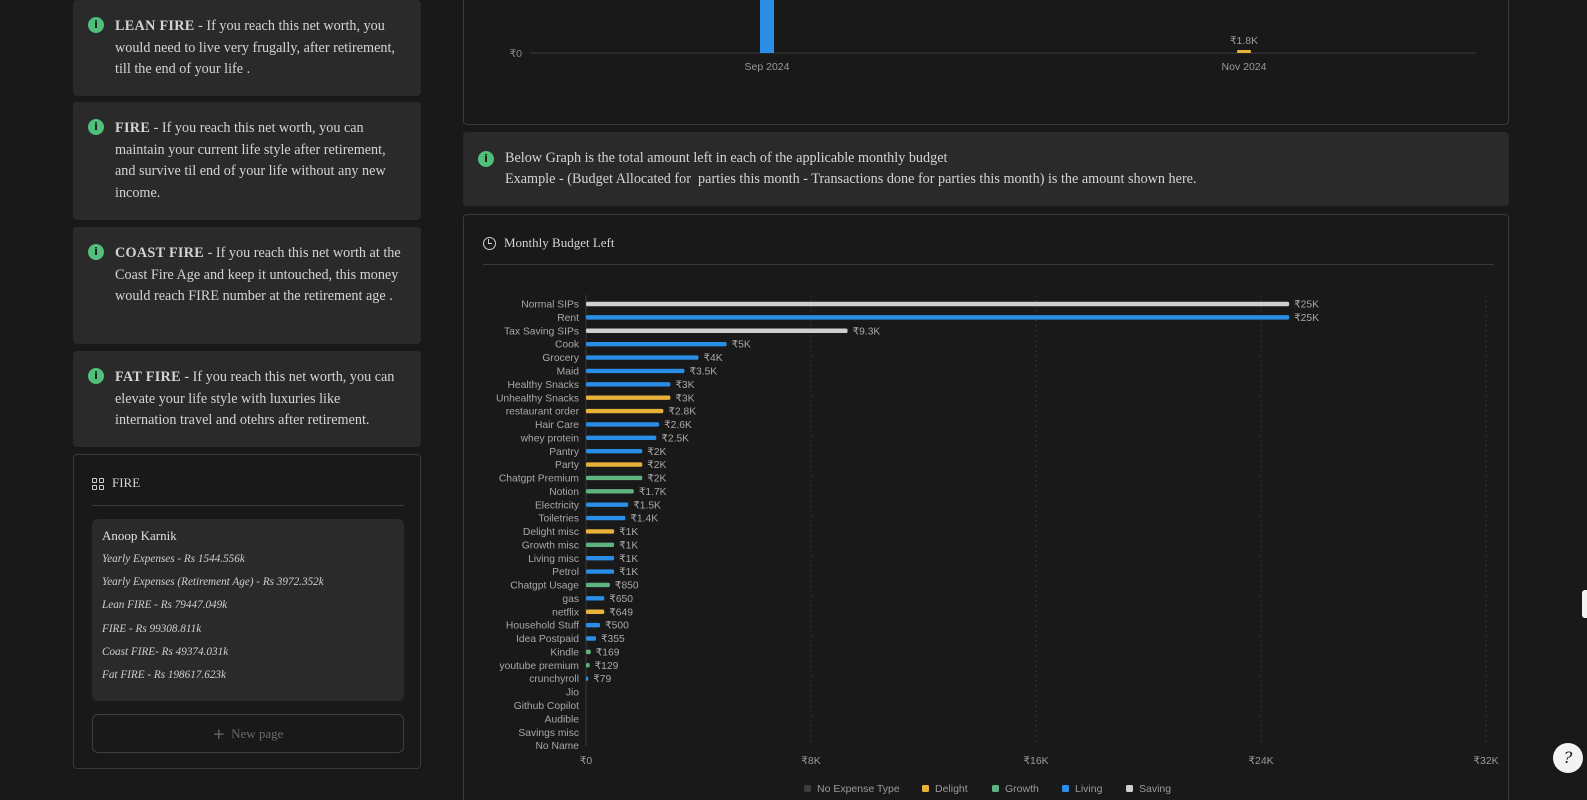 The width and height of the screenshot is (1587, 800). What do you see at coordinates (133, 128) in the screenshot?
I see `callout-title: FIRE` at bounding box center [133, 128].